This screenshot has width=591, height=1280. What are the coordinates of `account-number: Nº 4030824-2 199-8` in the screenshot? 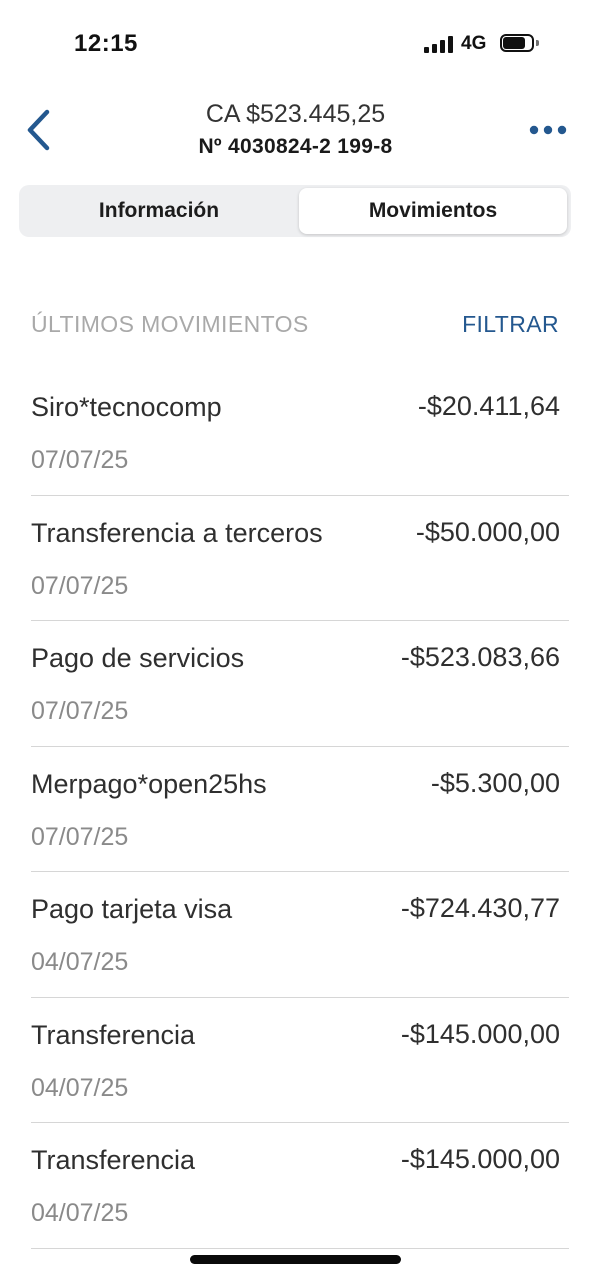 It's located at (295, 146).